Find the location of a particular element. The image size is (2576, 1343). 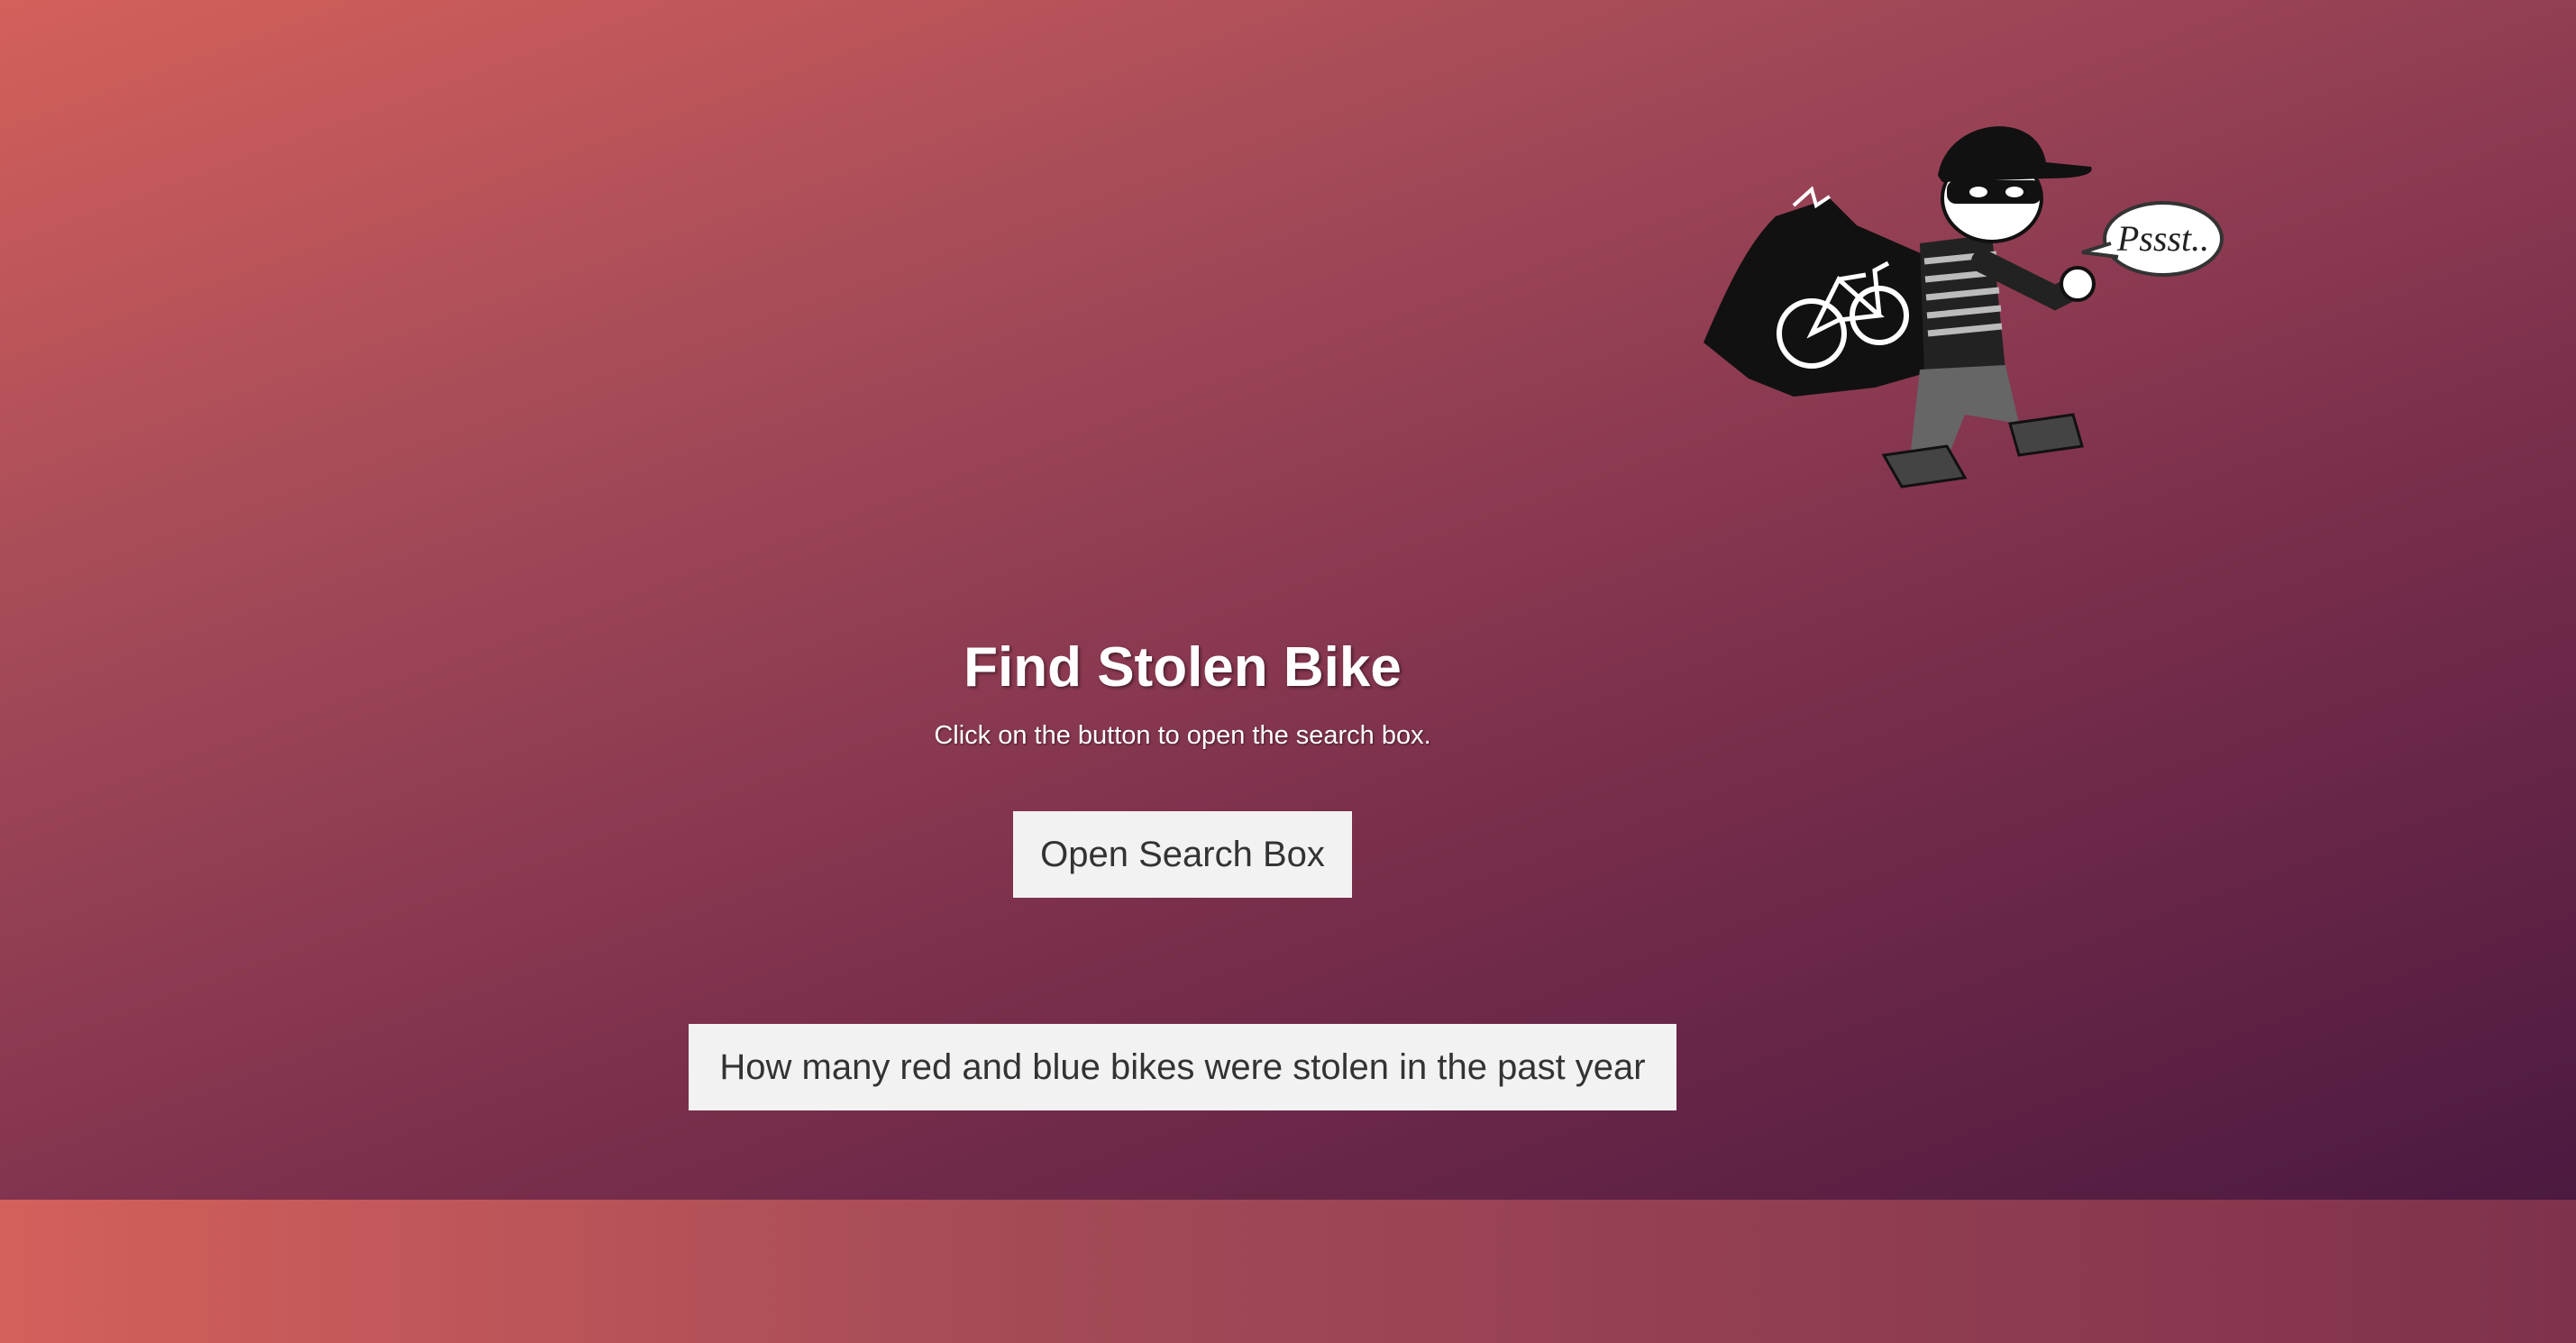

open-search-box-button: Open Search Box is located at coordinates (1182, 855).